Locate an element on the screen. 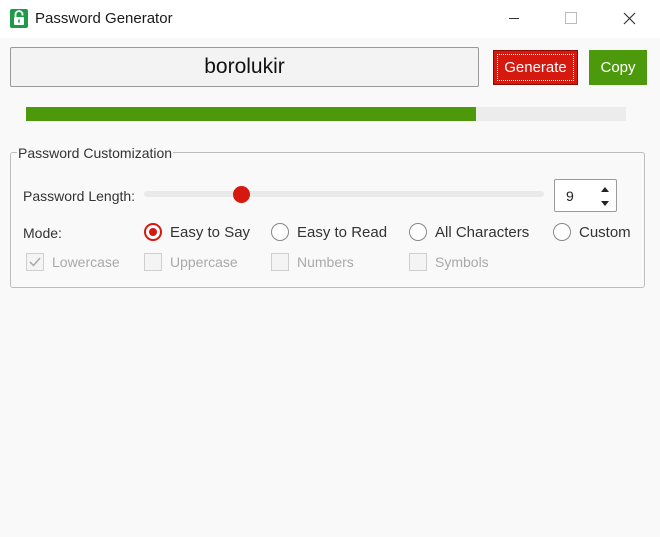 The width and height of the screenshot is (660, 537). checkbox-numbers: Numbers is located at coordinates (312, 262).